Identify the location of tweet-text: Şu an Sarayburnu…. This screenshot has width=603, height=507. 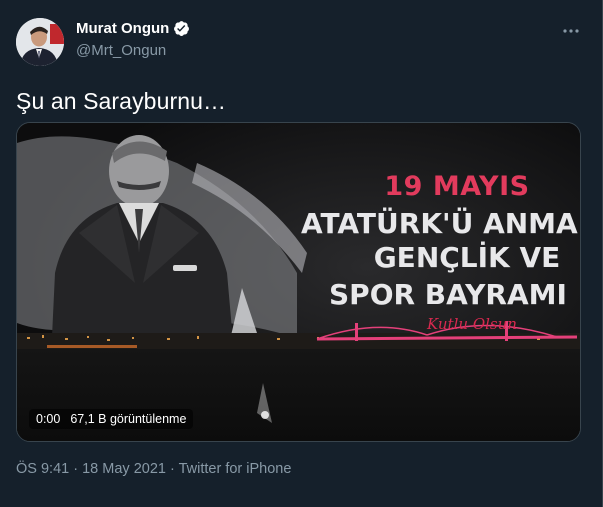
(121, 101).